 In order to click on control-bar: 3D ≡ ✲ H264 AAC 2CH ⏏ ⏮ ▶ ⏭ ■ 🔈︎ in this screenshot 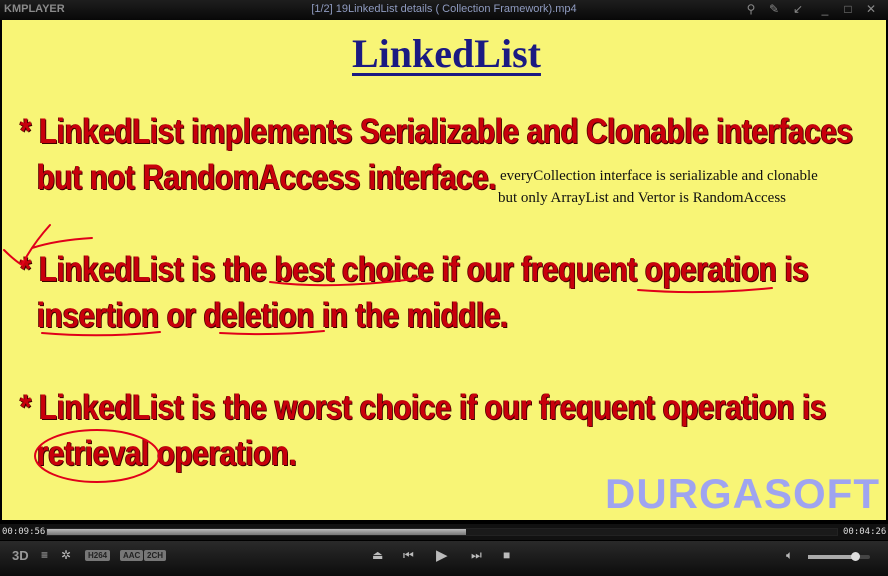, I will do `click(444, 558)`.